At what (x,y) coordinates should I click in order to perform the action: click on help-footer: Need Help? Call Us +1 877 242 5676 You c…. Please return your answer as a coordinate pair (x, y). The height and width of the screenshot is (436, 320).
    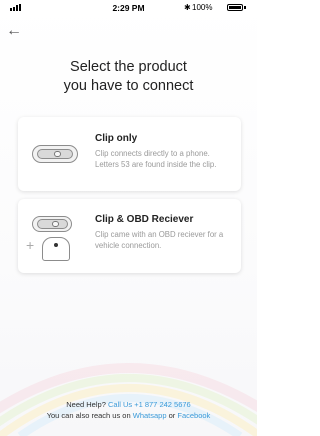
    Looking at the image, I should click on (128, 410).